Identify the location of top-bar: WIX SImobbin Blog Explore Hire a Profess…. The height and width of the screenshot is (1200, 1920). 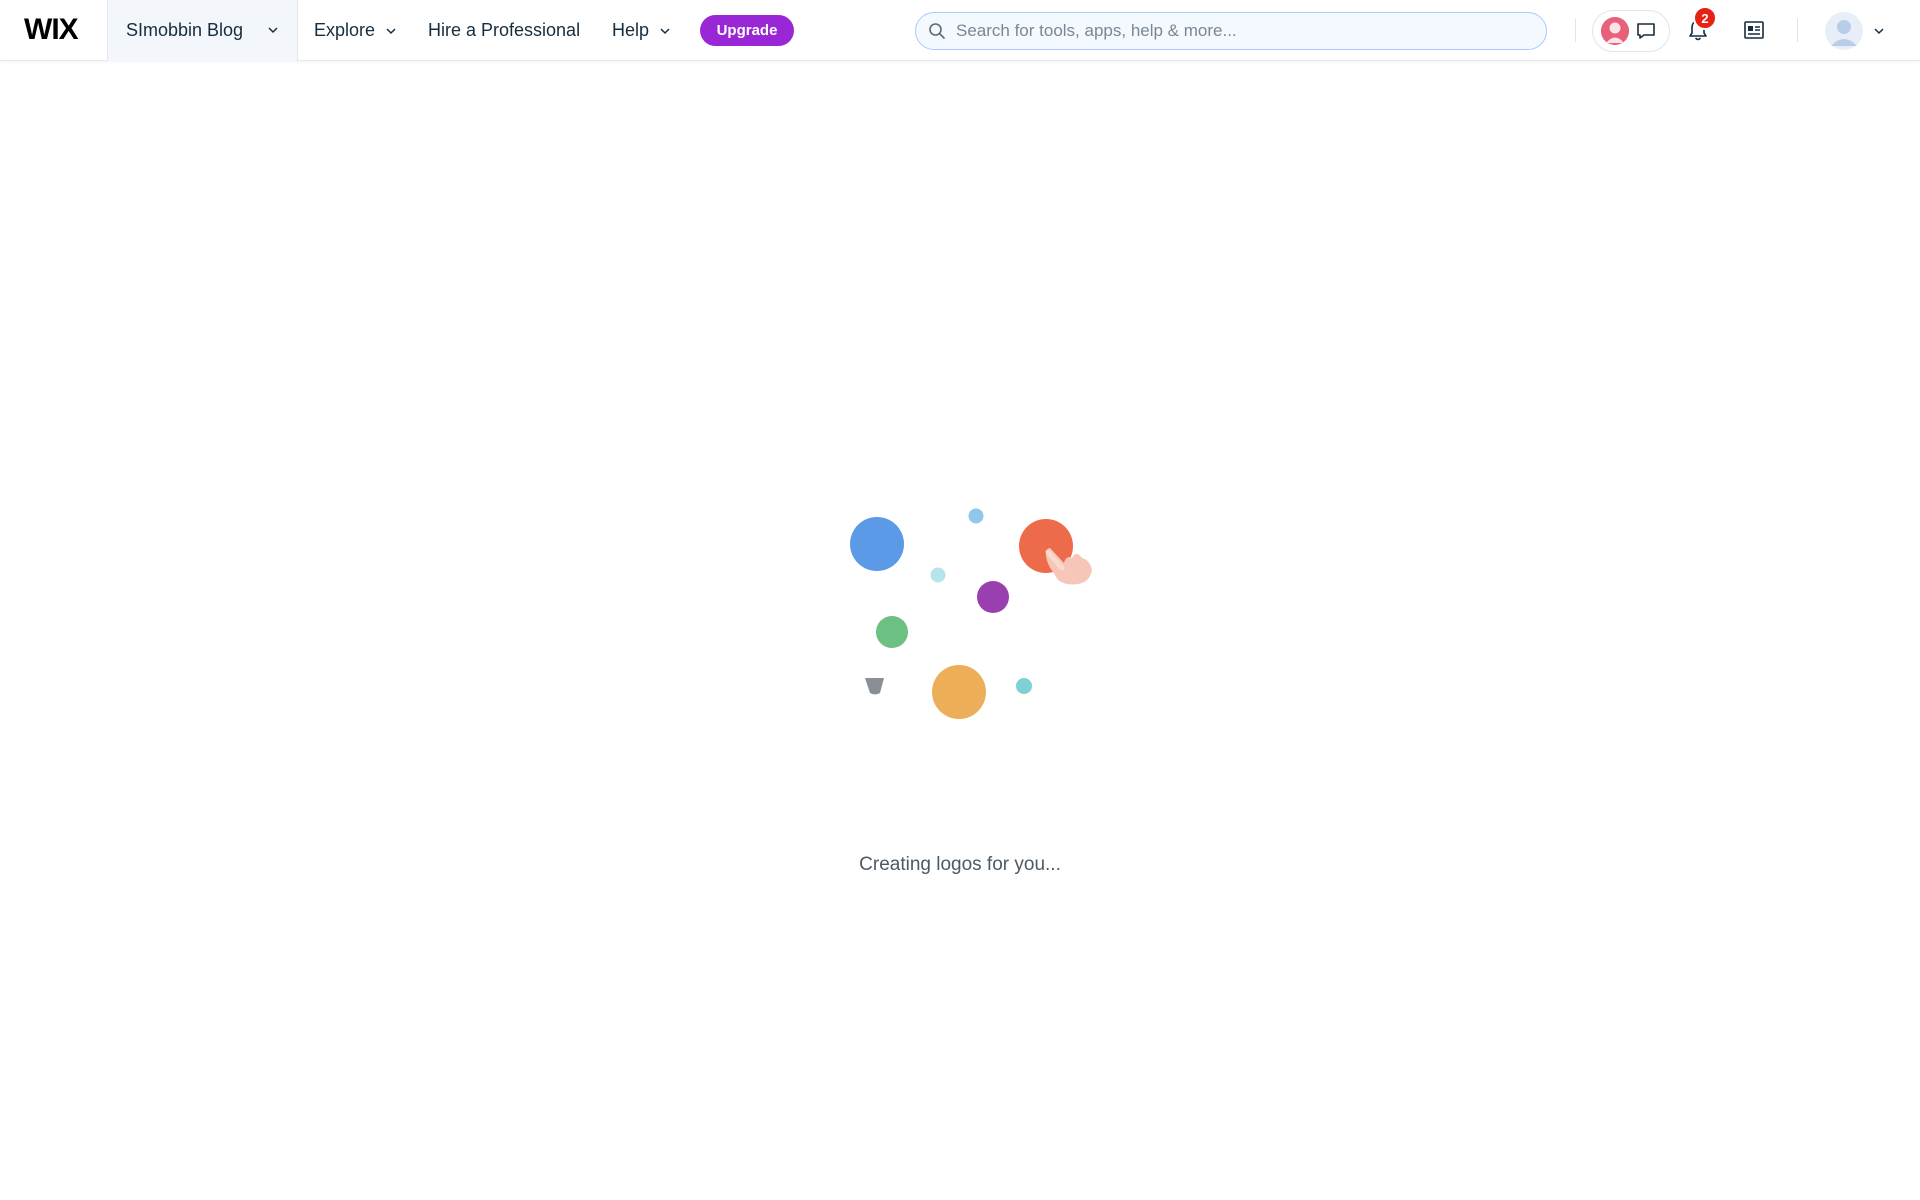
(960, 30).